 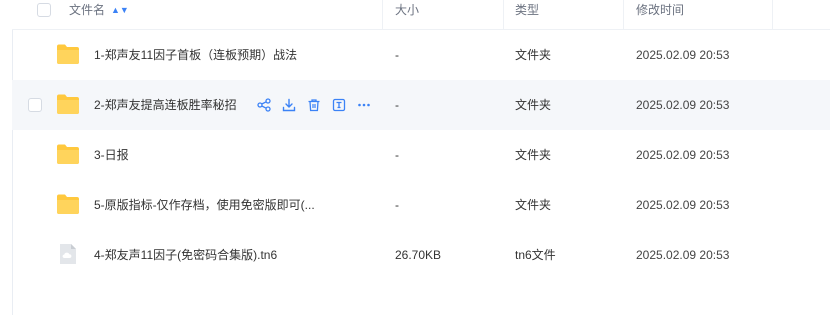 I want to click on select-all-checkbox, so click(x=44, y=10).